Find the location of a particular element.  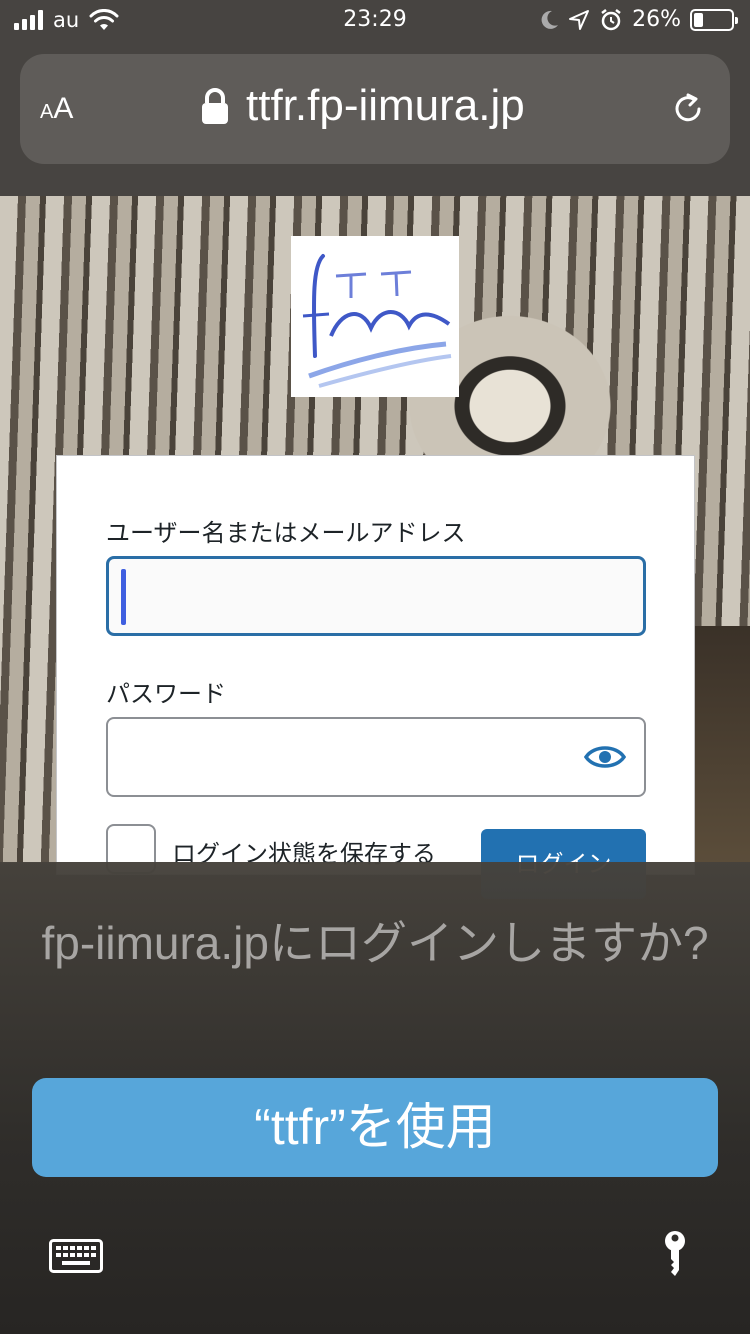

username-label: ユーザー名またはメールアドレス is located at coordinates (286, 533).